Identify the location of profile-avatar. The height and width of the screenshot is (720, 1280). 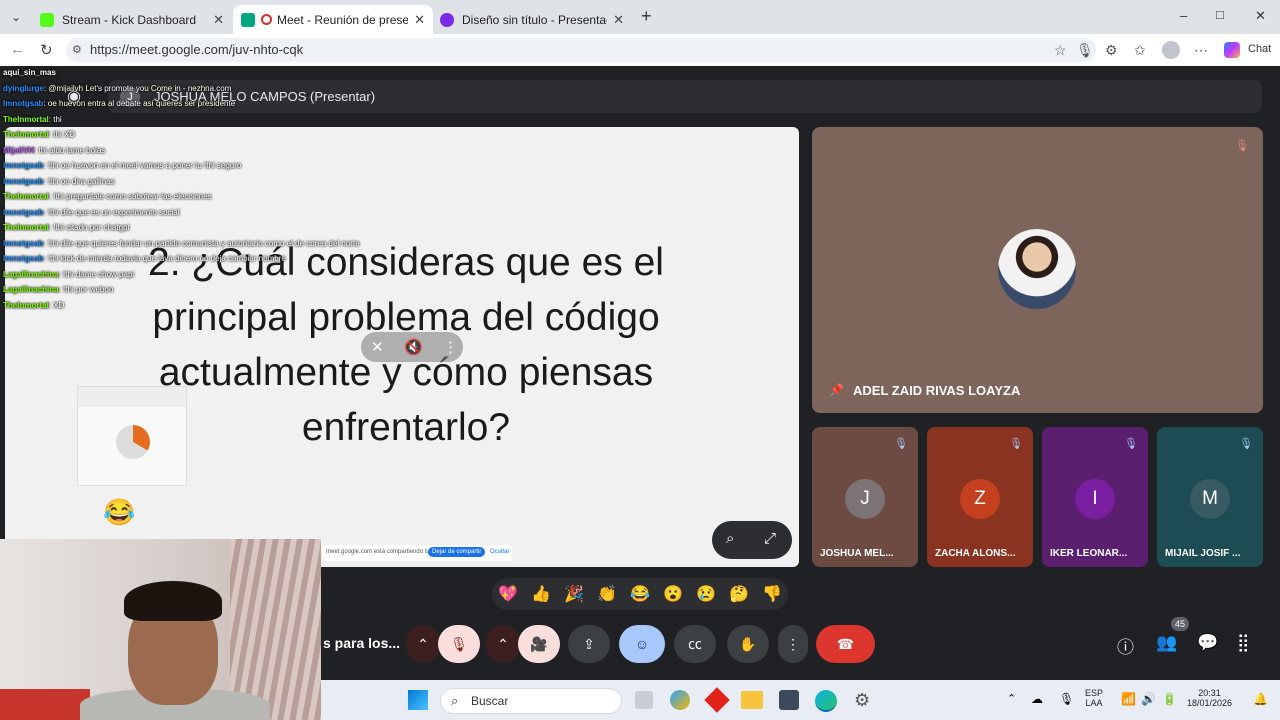
(1171, 50).